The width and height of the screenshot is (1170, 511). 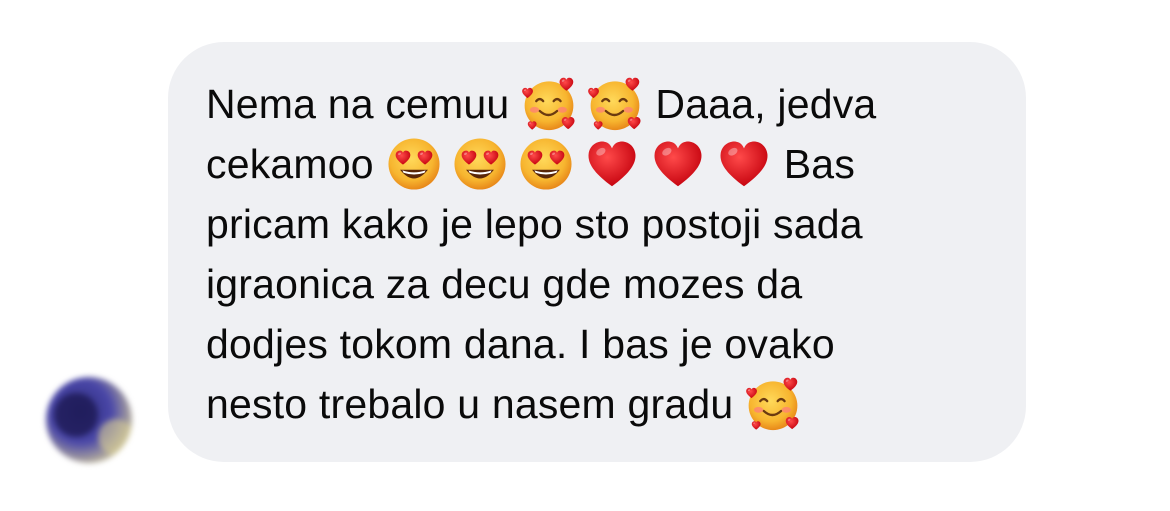 I want to click on message-line-1: Nema na cemuu Daaa, jedva, so click(x=598, y=104).